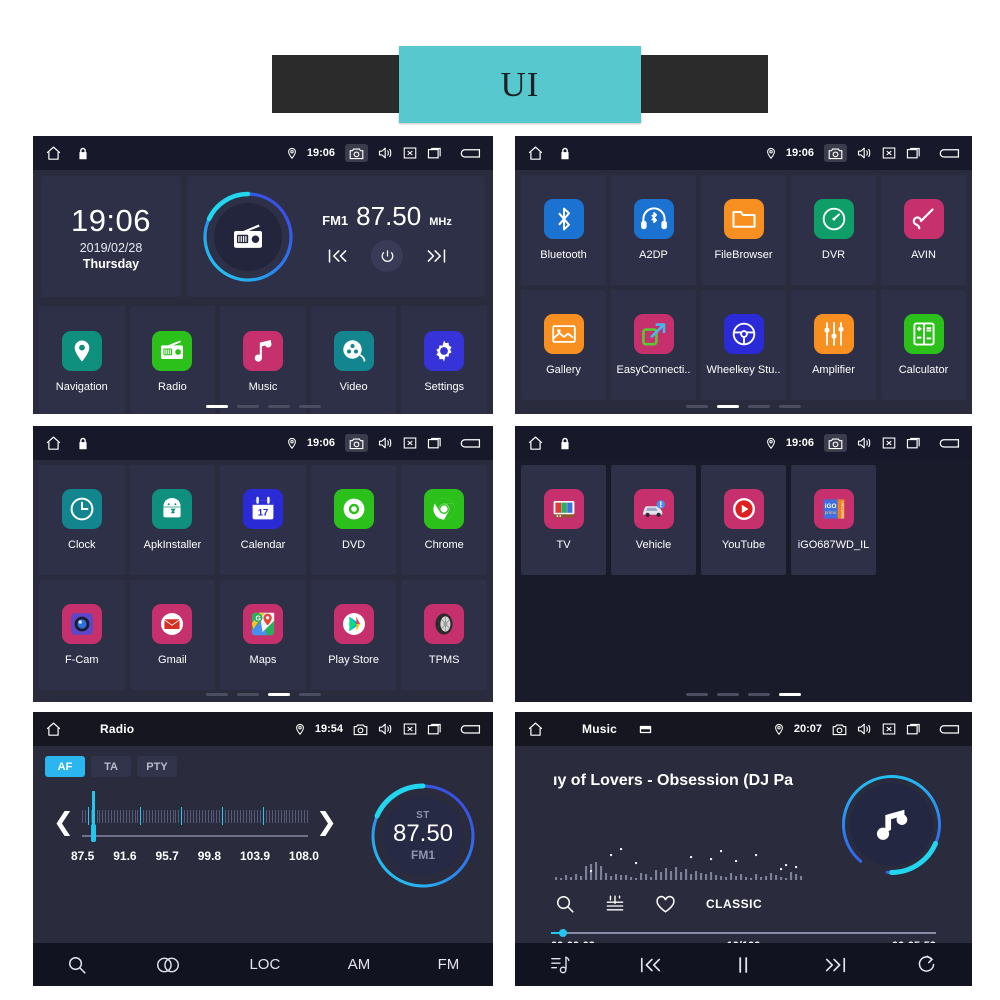 The width and height of the screenshot is (1000, 1000). Describe the element at coordinates (195, 822) in the screenshot. I see `frequency-scale` at that location.